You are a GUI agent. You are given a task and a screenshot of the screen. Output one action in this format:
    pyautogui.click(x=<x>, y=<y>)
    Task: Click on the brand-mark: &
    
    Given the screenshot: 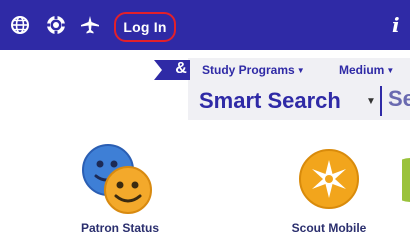 What is the action you would take?
    pyautogui.click(x=181, y=68)
    